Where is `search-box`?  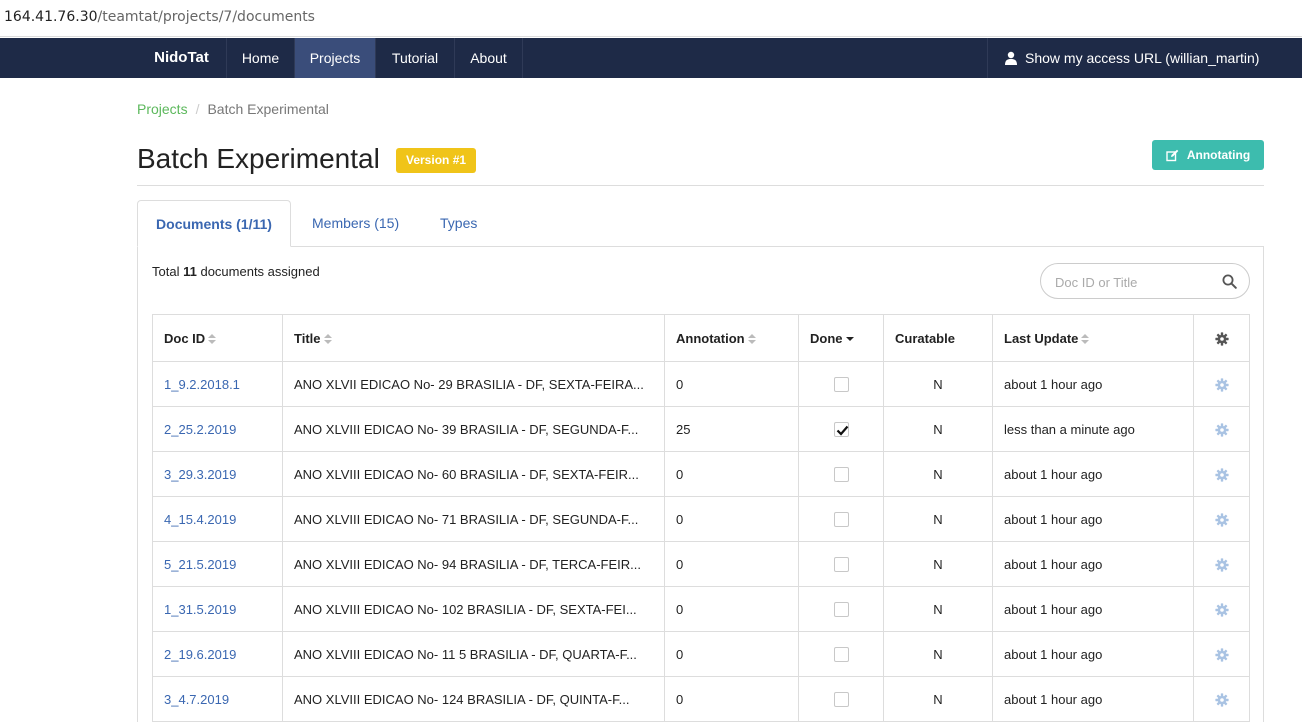 search-box is located at coordinates (1145, 281).